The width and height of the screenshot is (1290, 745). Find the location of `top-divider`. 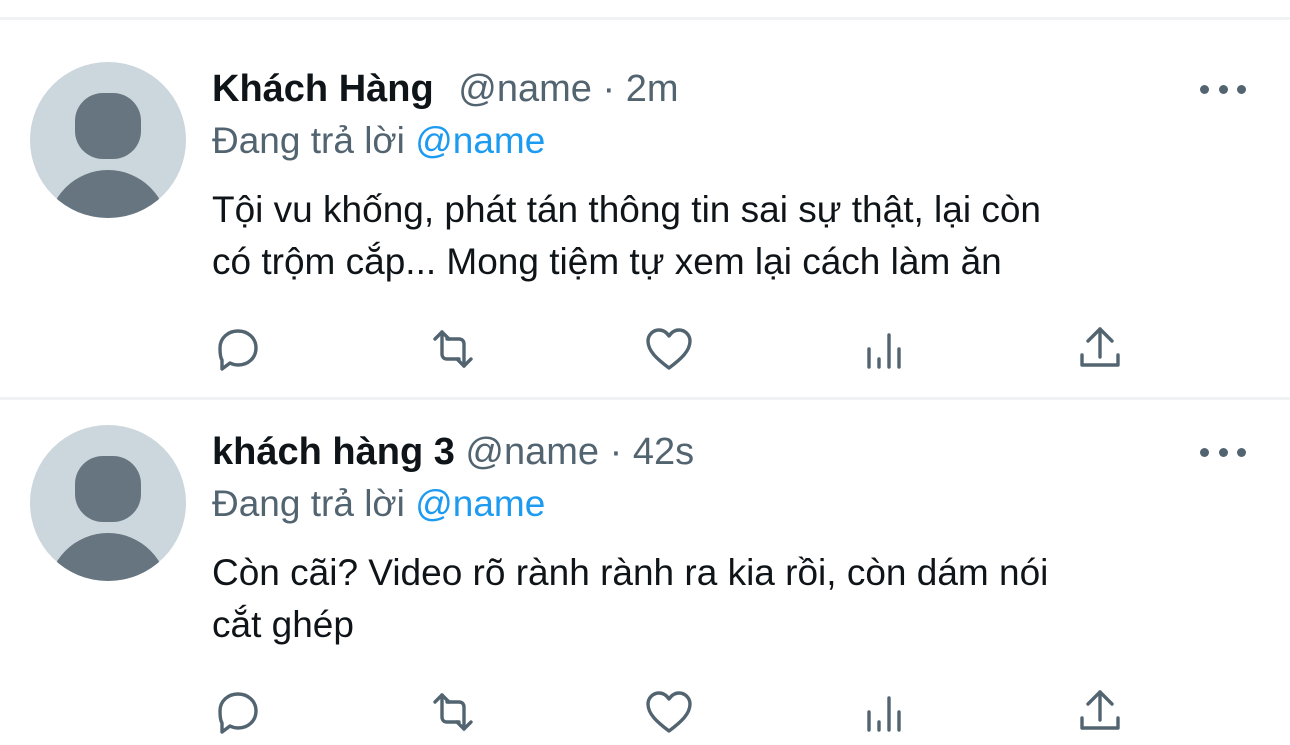

top-divider is located at coordinates (645, 18).